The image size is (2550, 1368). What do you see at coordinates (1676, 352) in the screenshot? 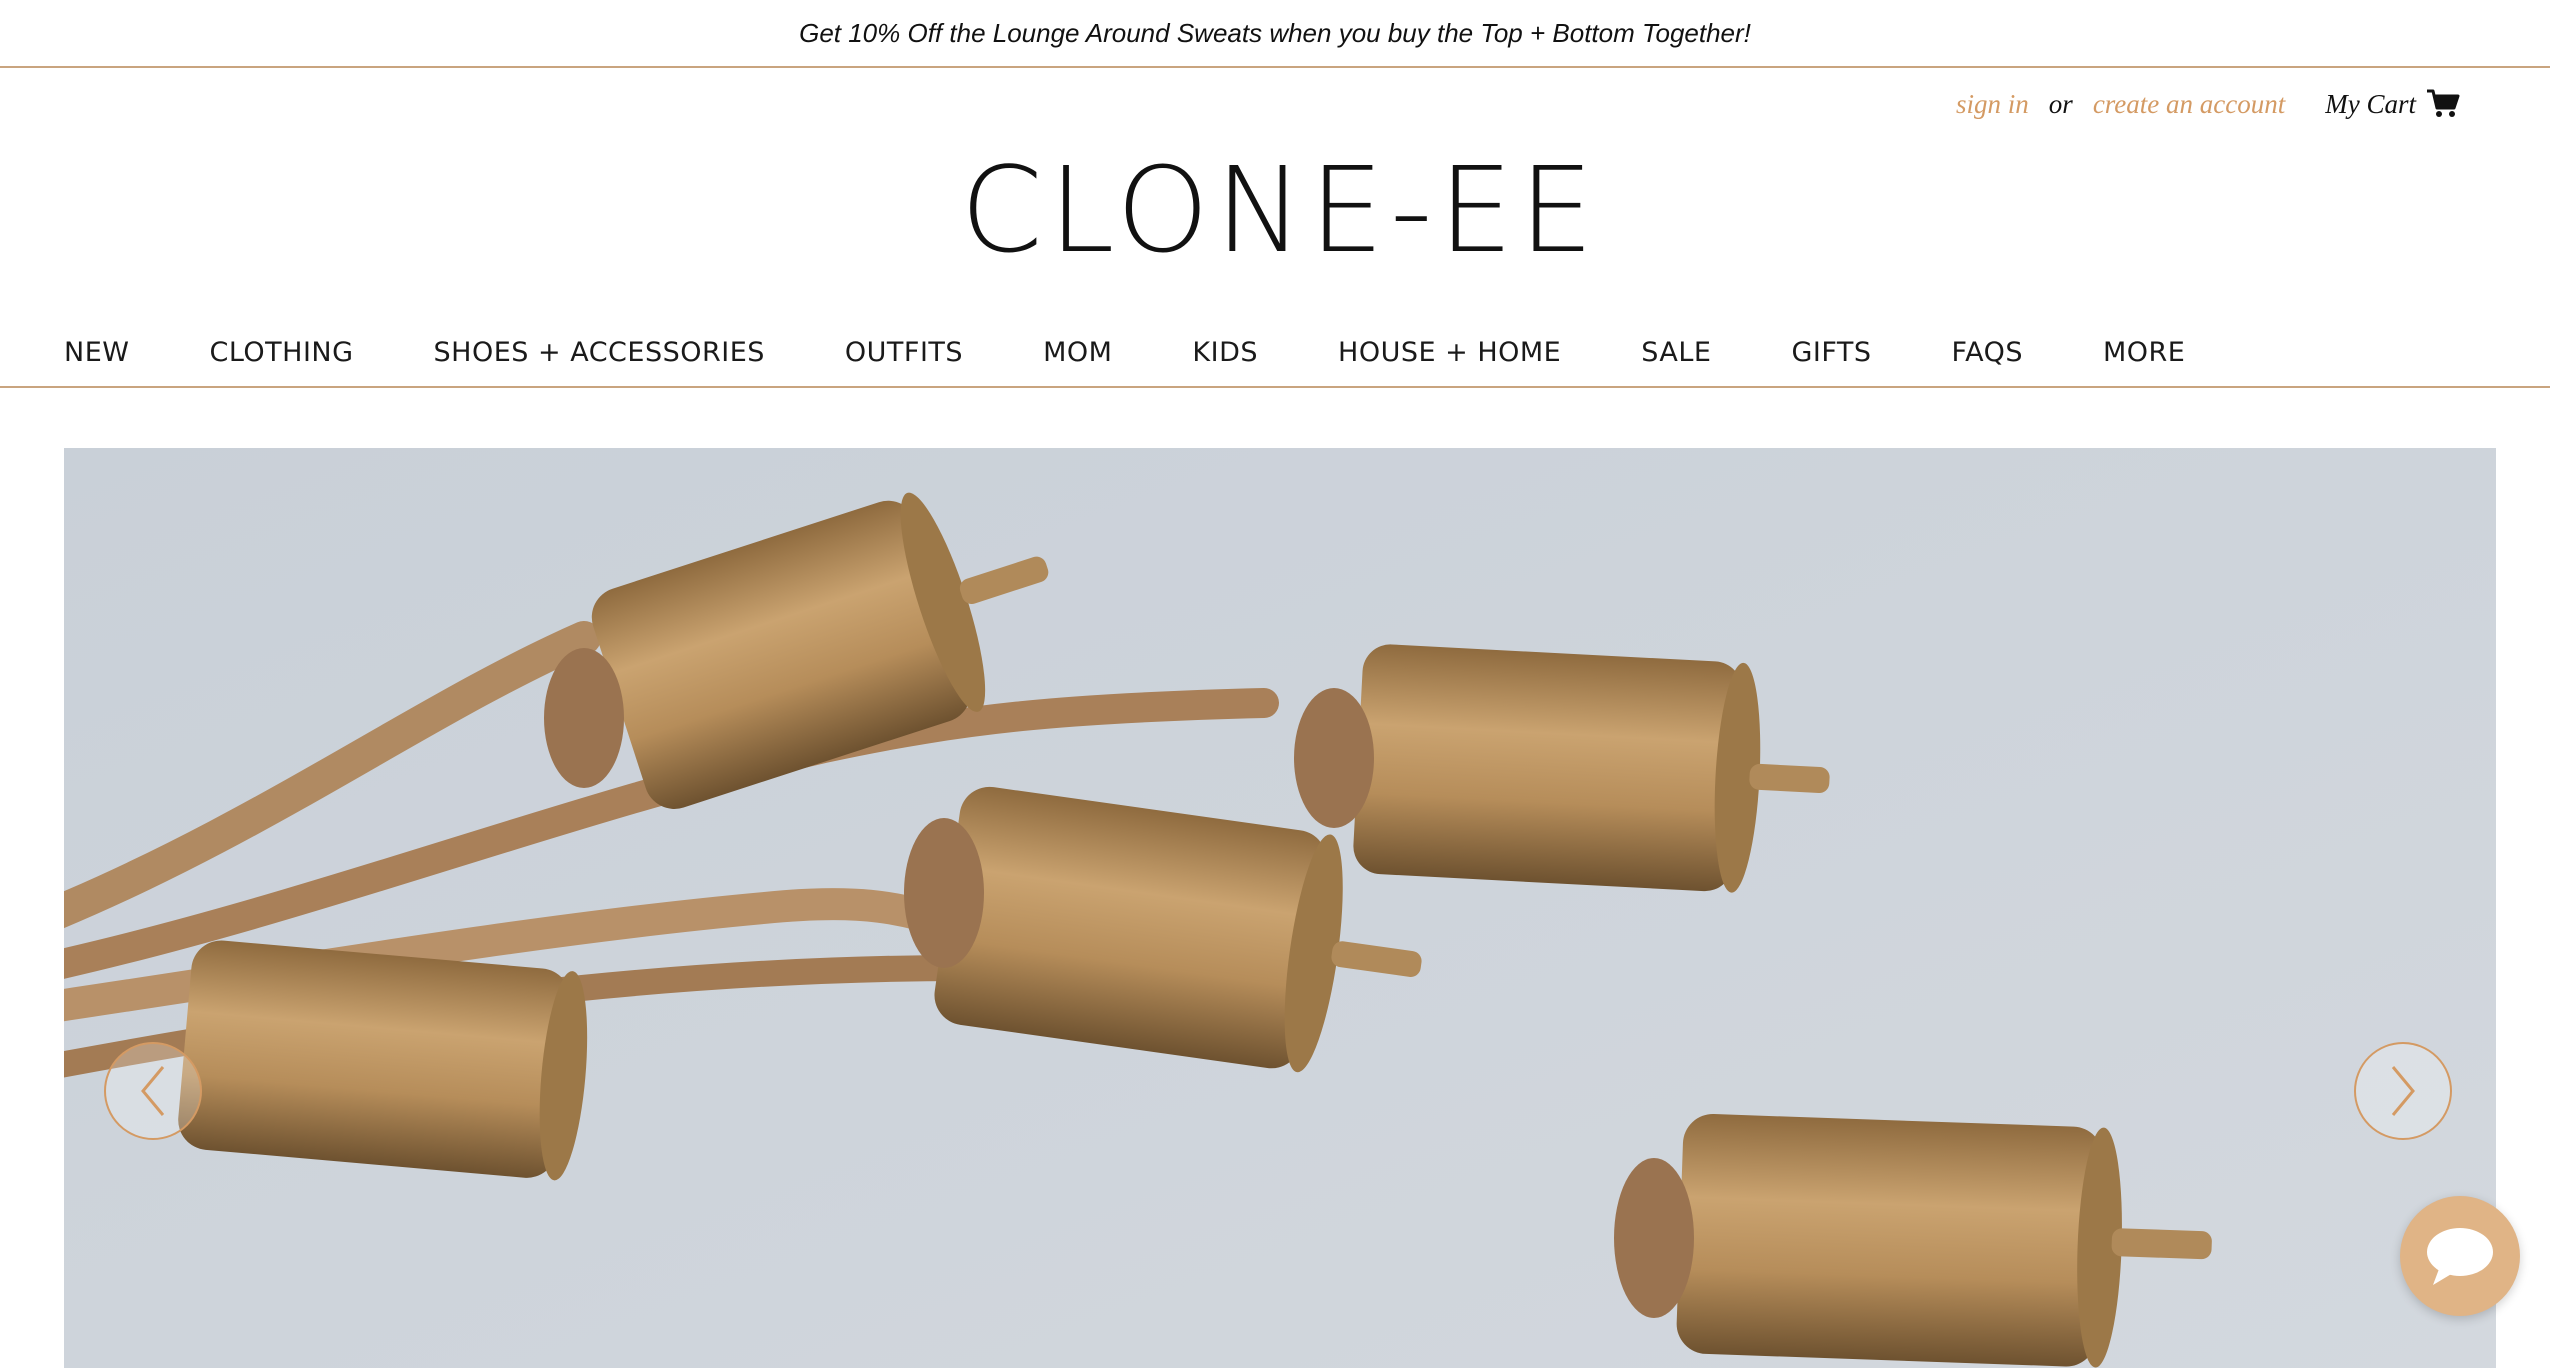
I see `nav-item-sale: SALE` at bounding box center [1676, 352].